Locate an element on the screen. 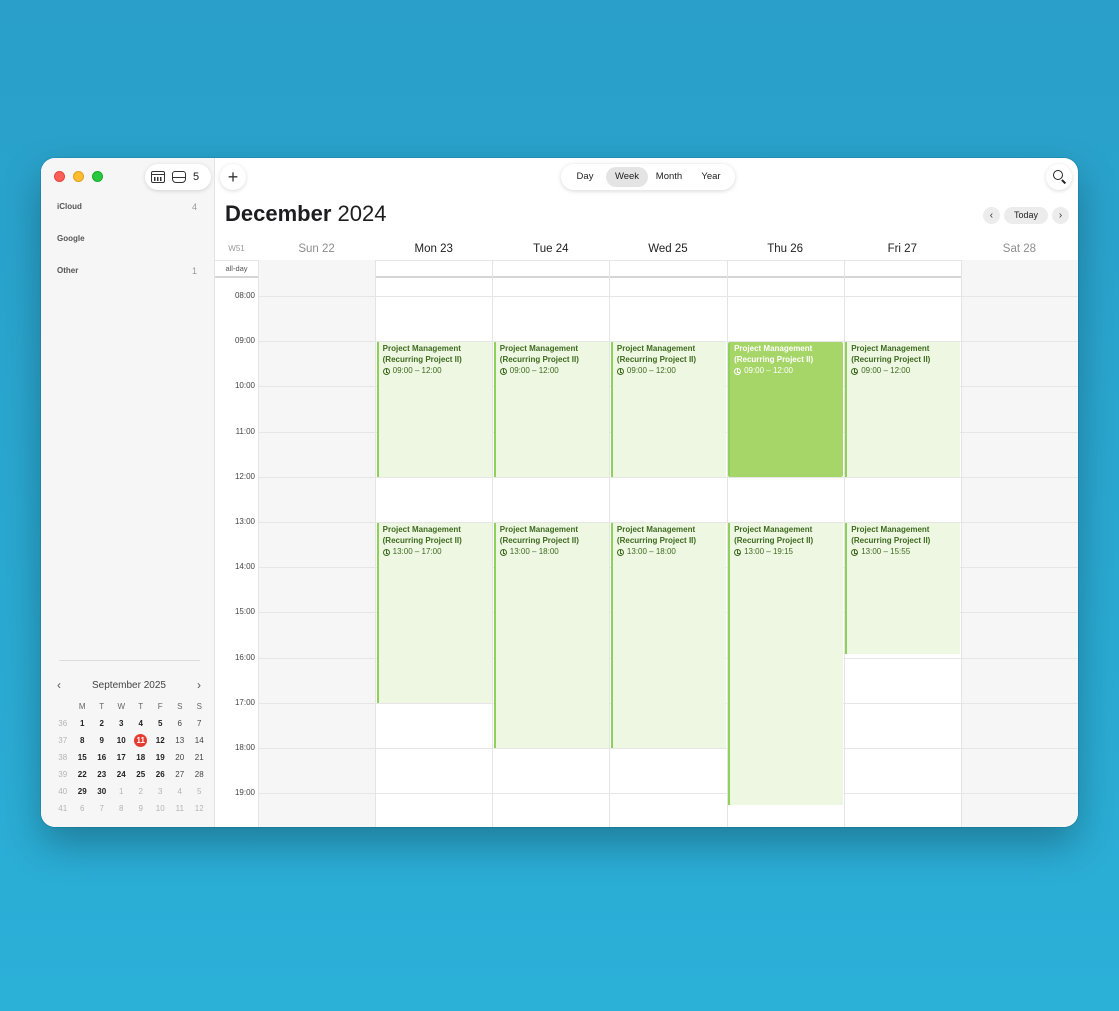 Image resolution: width=1119 pixels, height=1011 pixels. mini-day: 25 is located at coordinates (141, 774).